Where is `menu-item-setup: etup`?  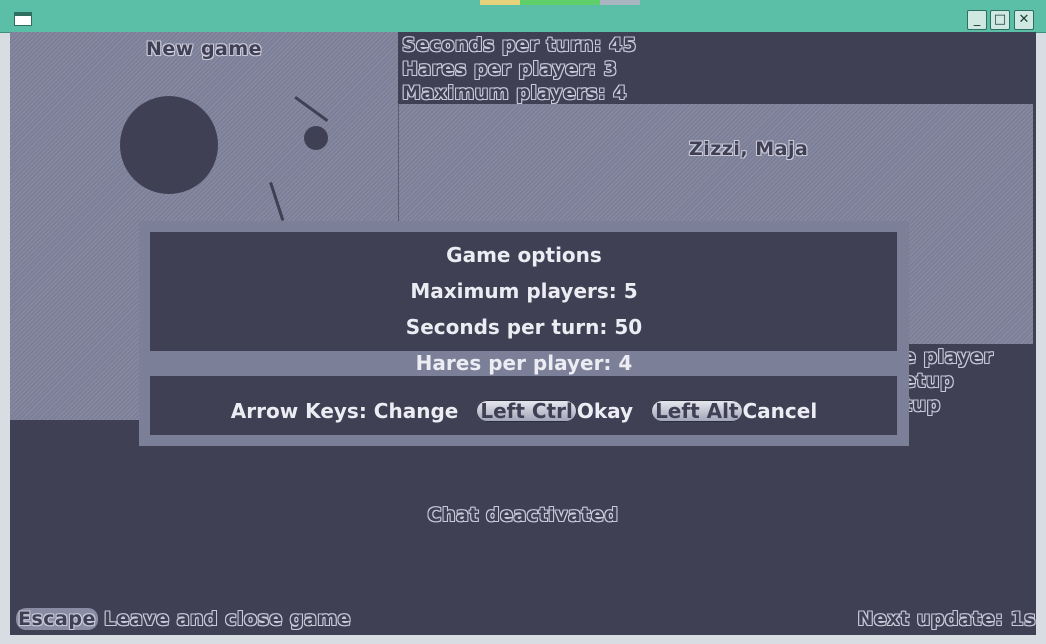 menu-item-setup: etup is located at coordinates (928, 381).